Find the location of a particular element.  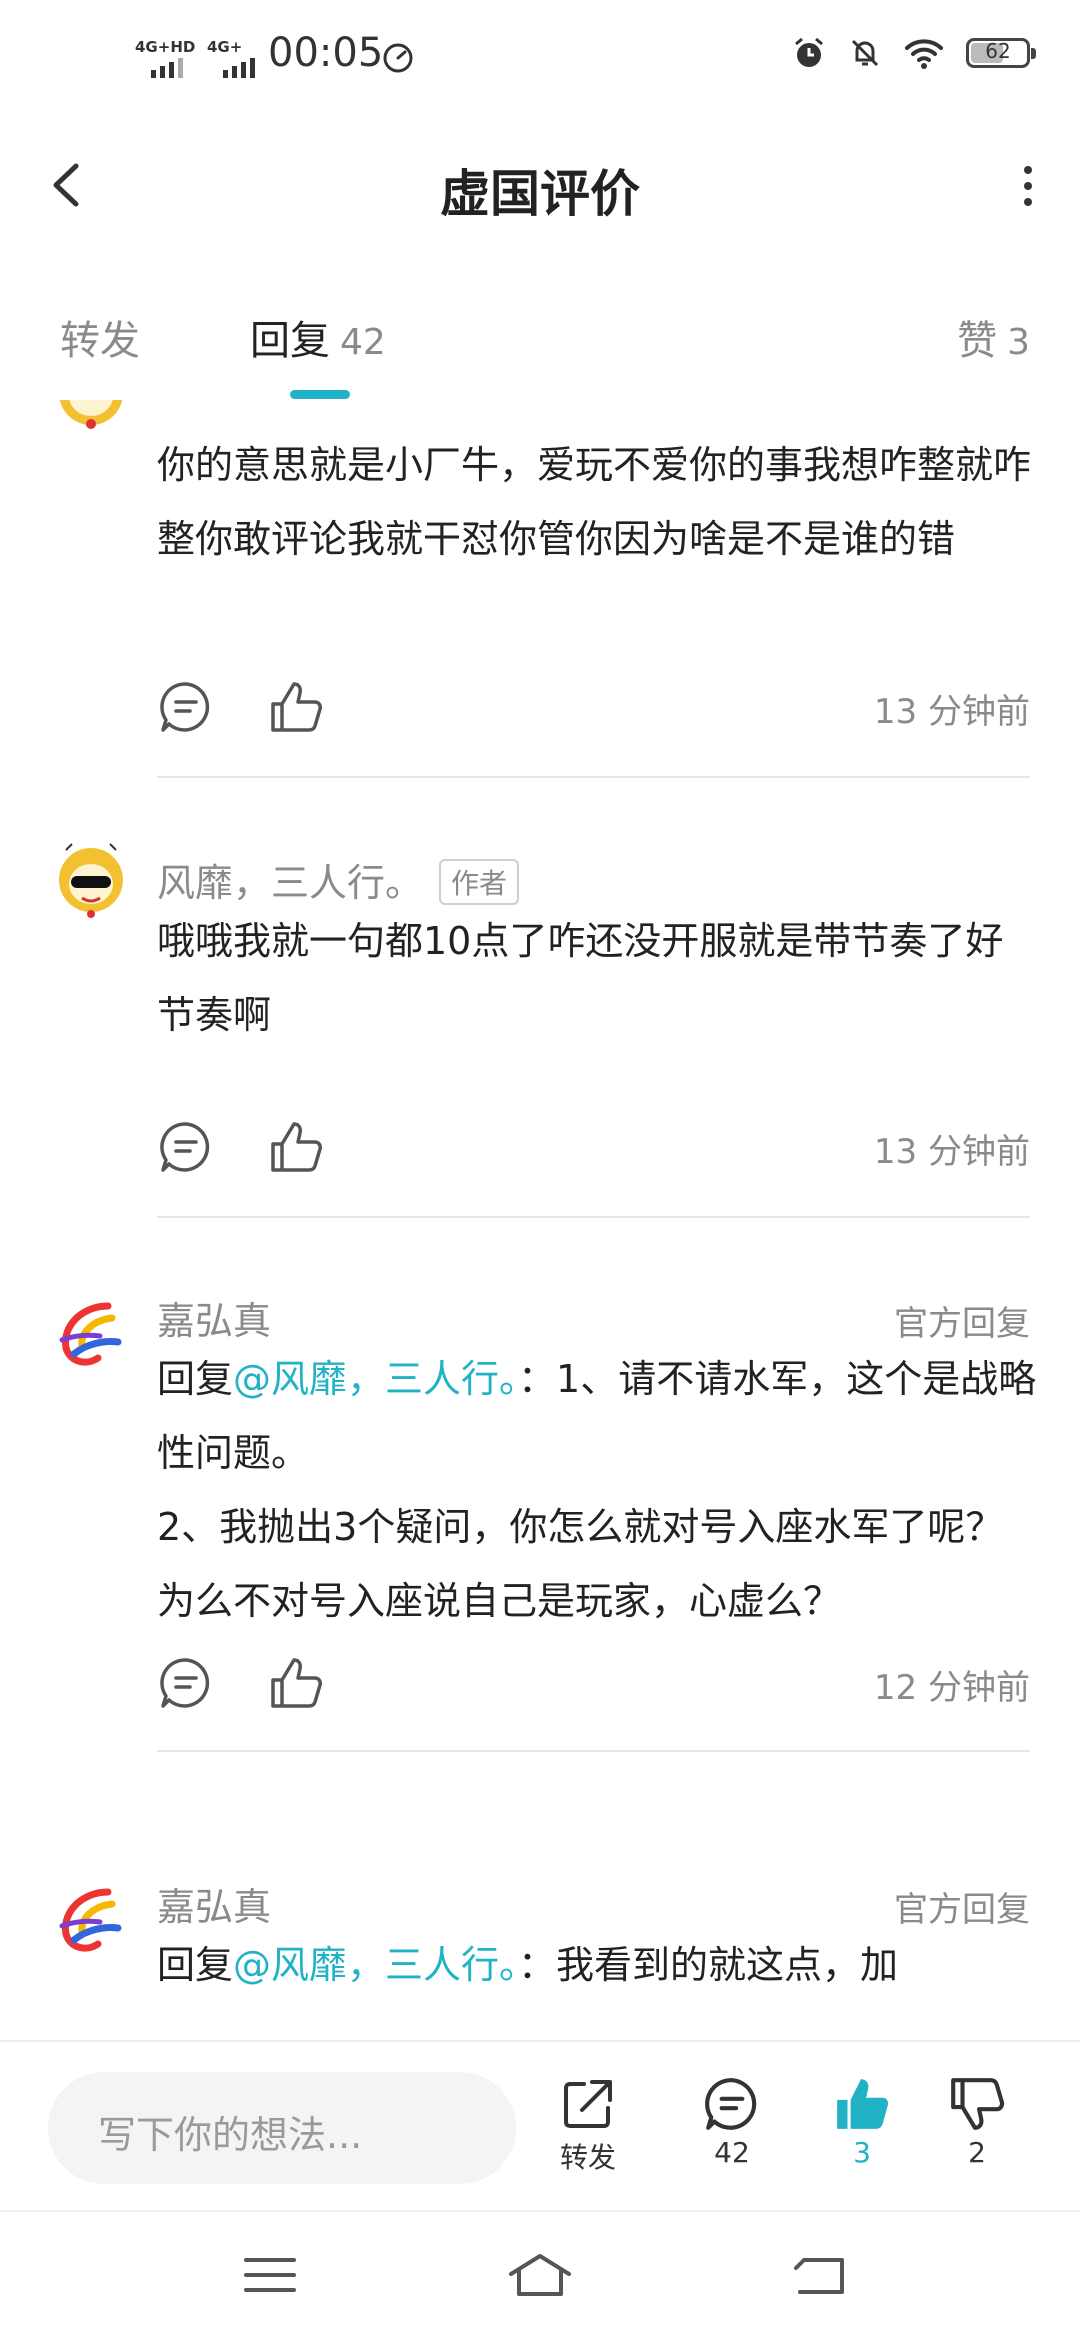

status-bar: 4G+HD 4G+ 00:05 62 is located at coordinates (540, 60).